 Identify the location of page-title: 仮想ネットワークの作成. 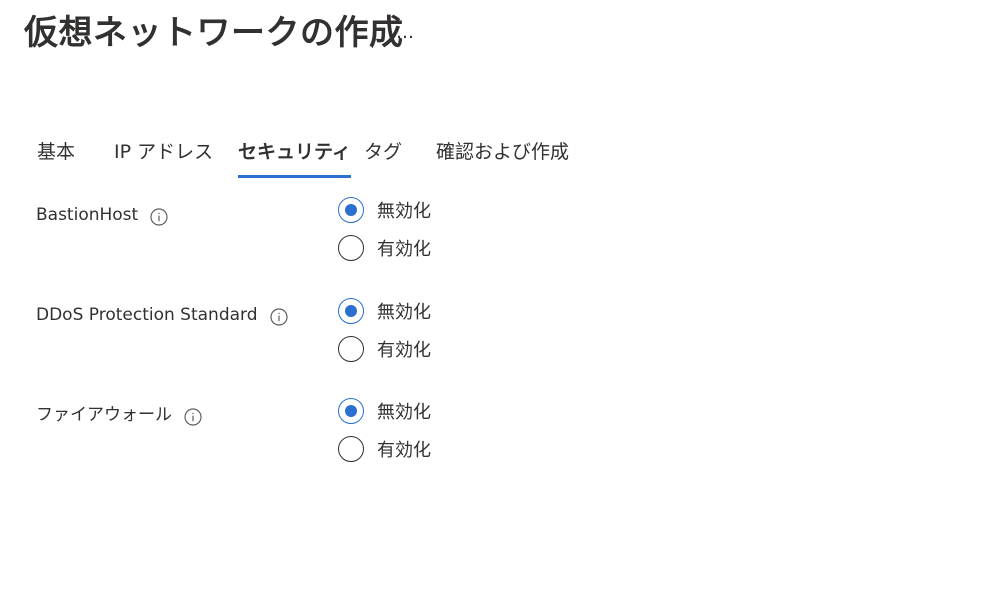
(214, 33).